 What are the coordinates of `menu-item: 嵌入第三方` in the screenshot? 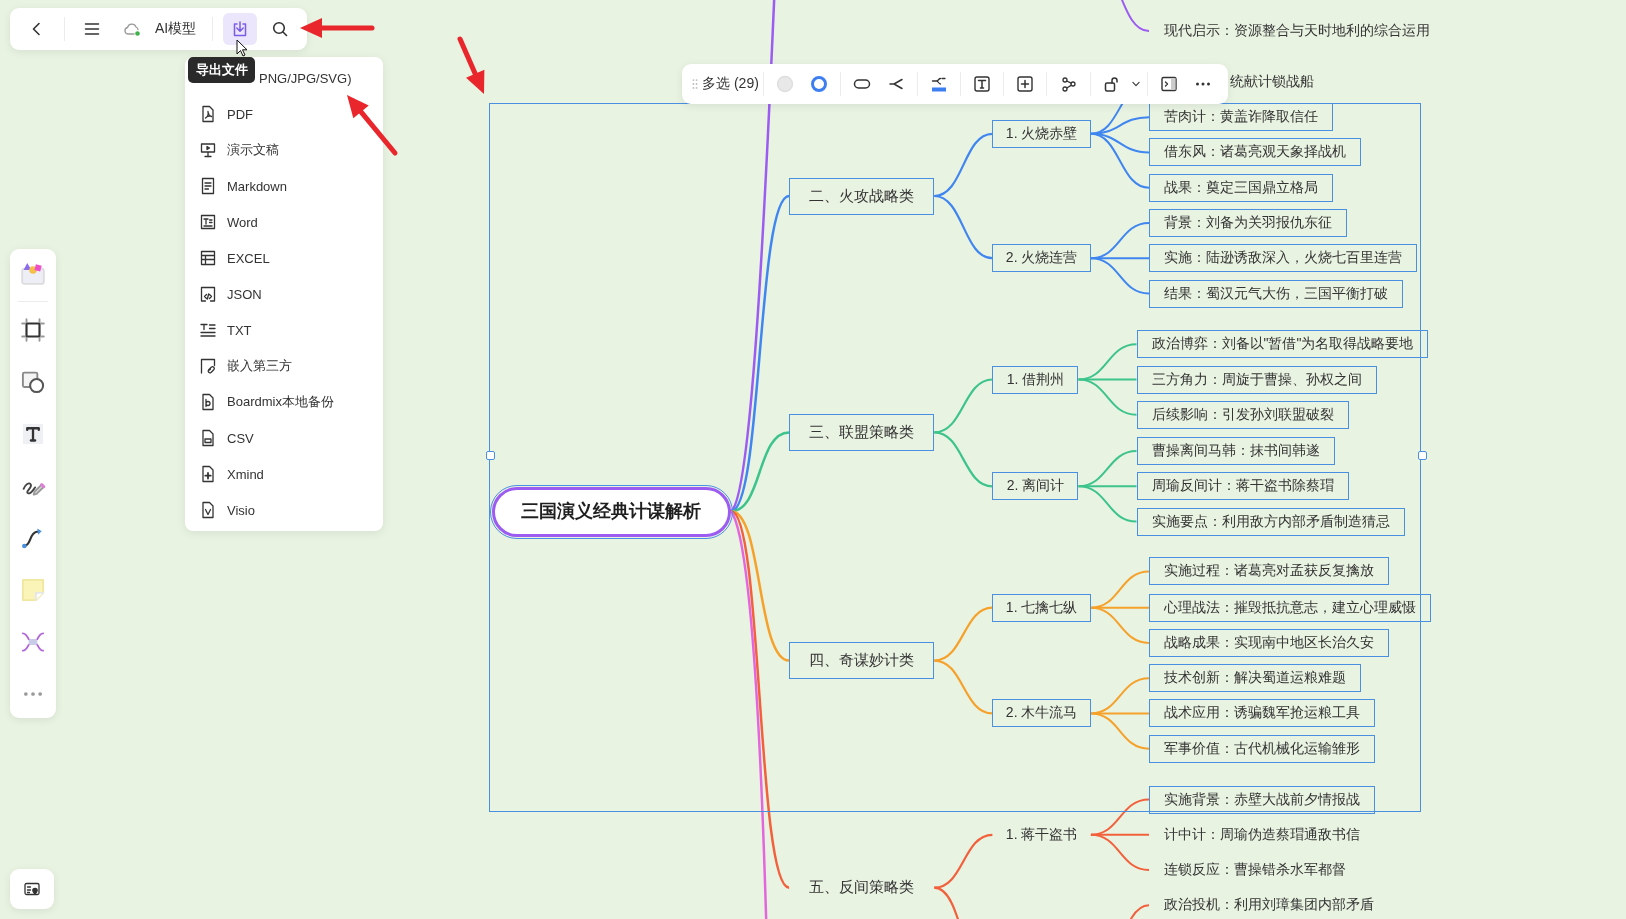 It's located at (284, 366).